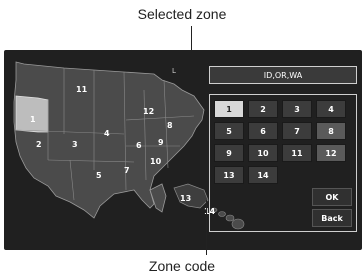 Image resolution: width=364 pixels, height=280 pixels. I want to click on map-zone-label: 6, so click(139, 145).